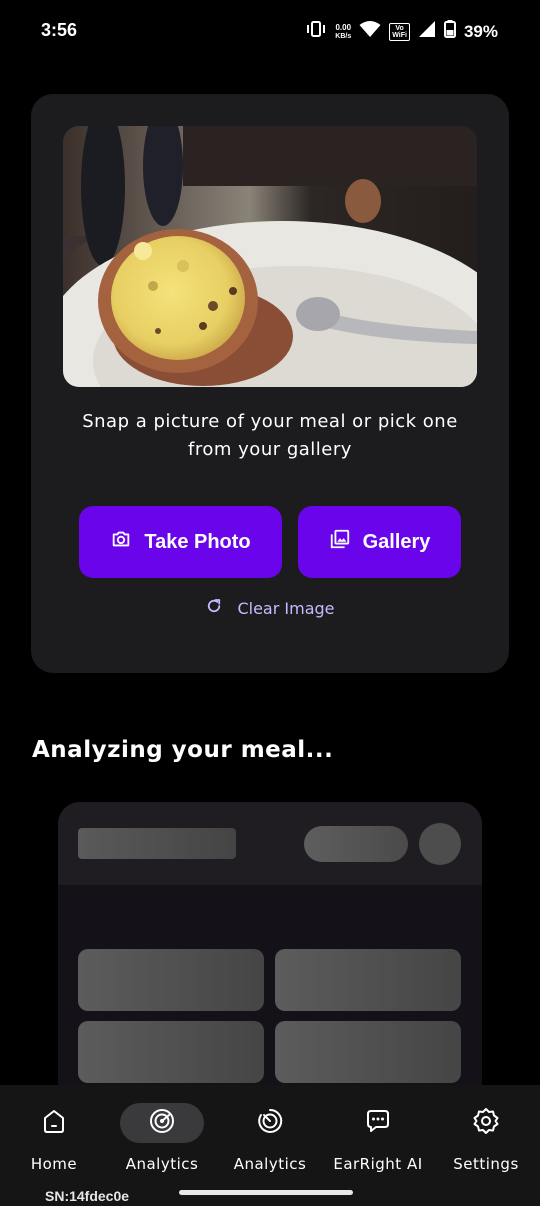 This screenshot has width=540, height=1206. Describe the element at coordinates (356, 844) in the screenshot. I see `skeleton-pill` at that location.